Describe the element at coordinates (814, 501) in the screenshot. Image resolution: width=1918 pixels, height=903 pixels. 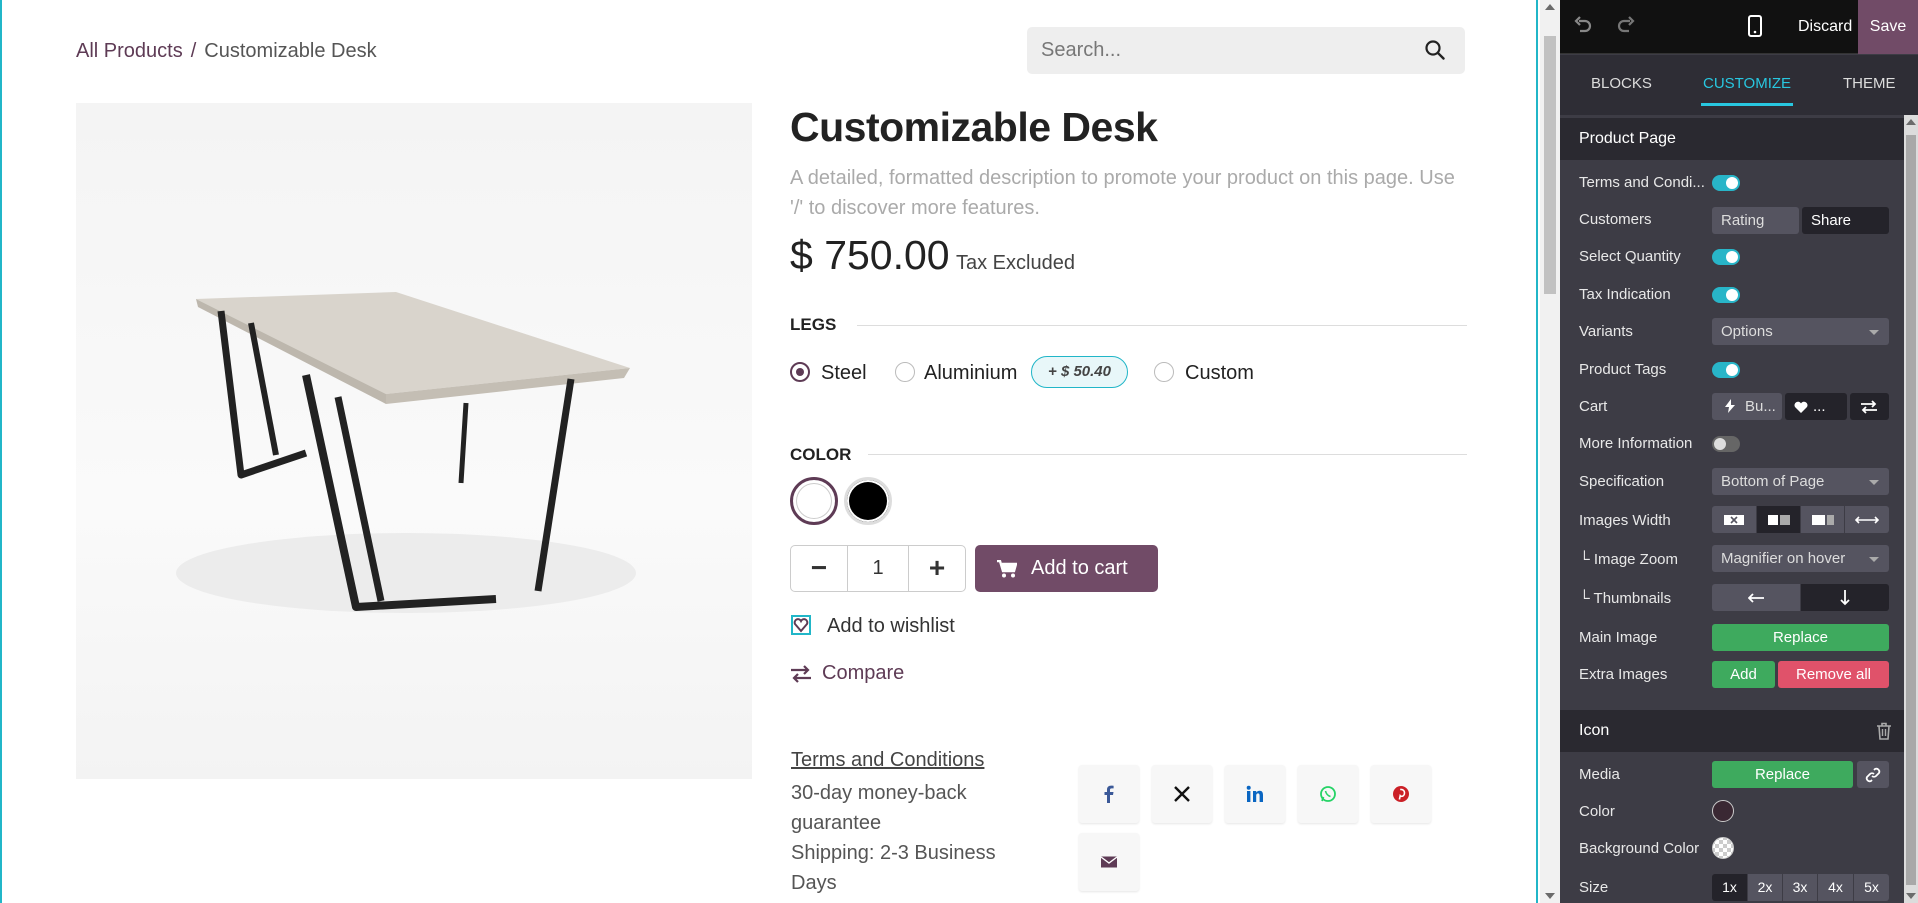
I see `color-swatch-white` at that location.